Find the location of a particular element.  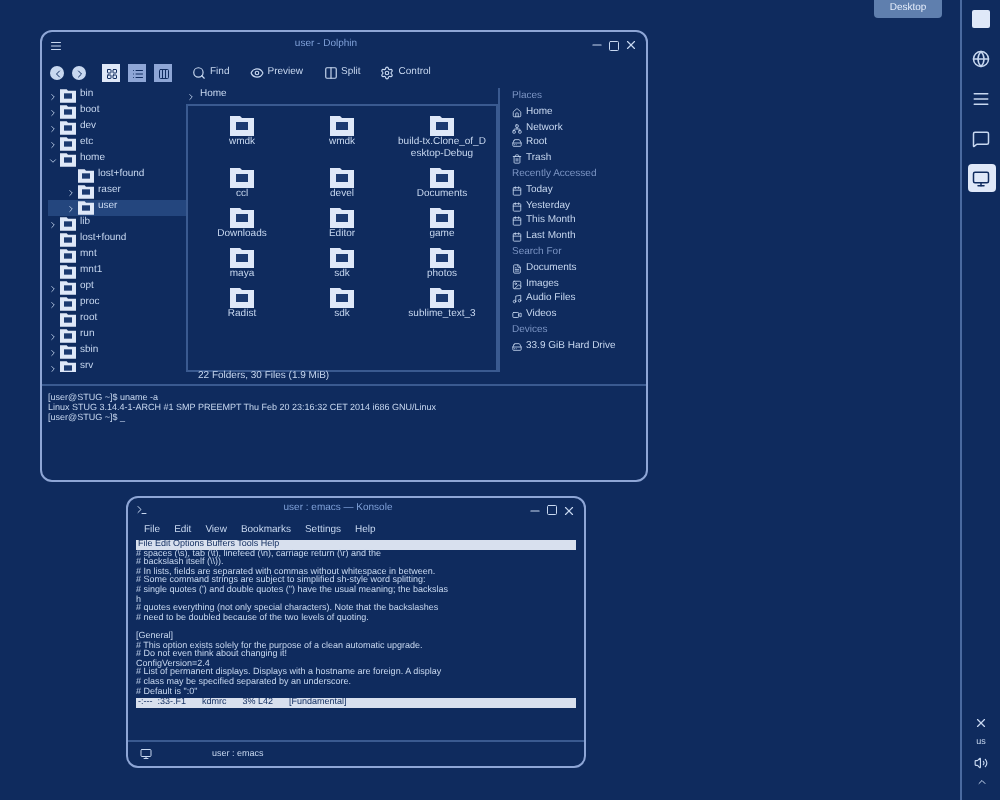

forward-button is located at coordinates (79, 73).